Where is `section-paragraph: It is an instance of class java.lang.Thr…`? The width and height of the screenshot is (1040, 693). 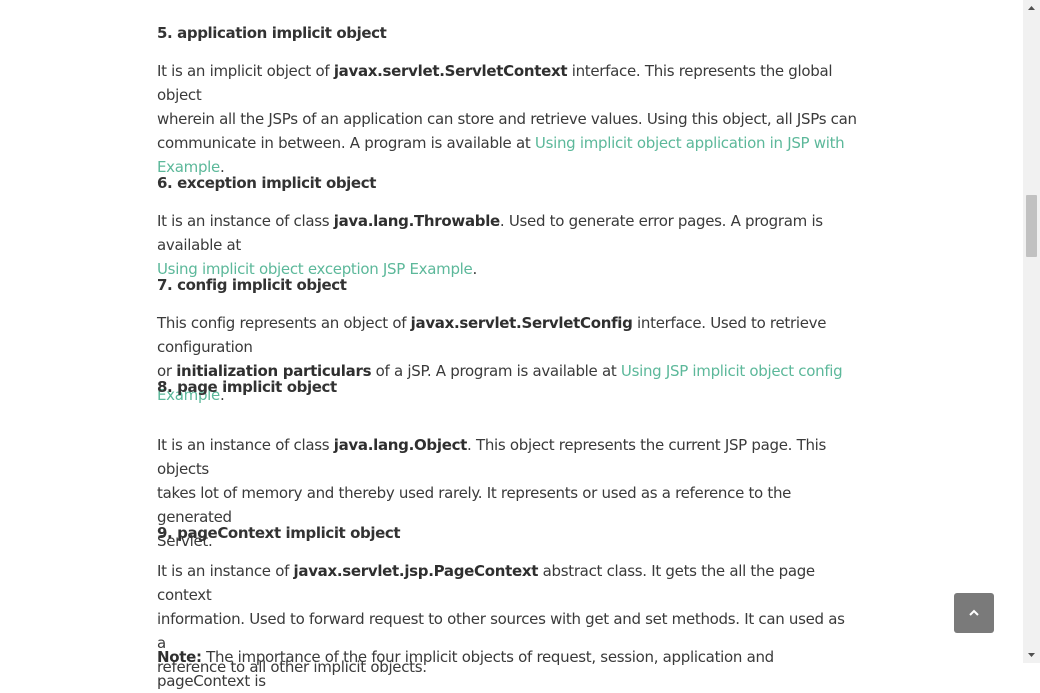
section-paragraph: It is an instance of class java.lang.Thr… is located at coordinates (507, 245).